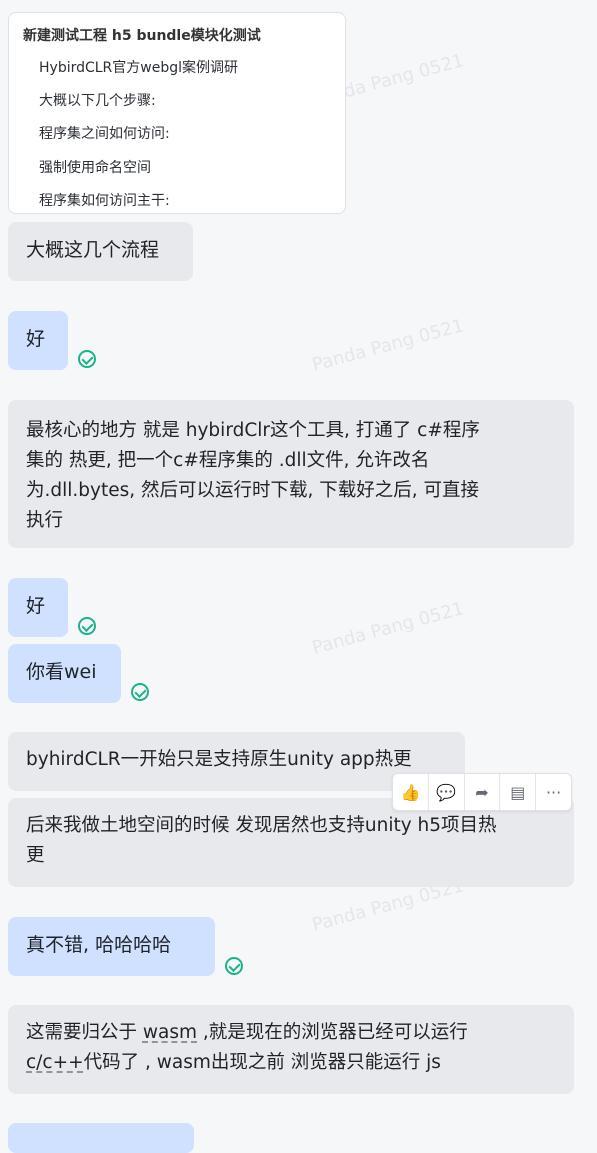  Describe the element at coordinates (95, 168) in the screenshot. I see `quote-card-line: 强制使用命名空间` at that location.